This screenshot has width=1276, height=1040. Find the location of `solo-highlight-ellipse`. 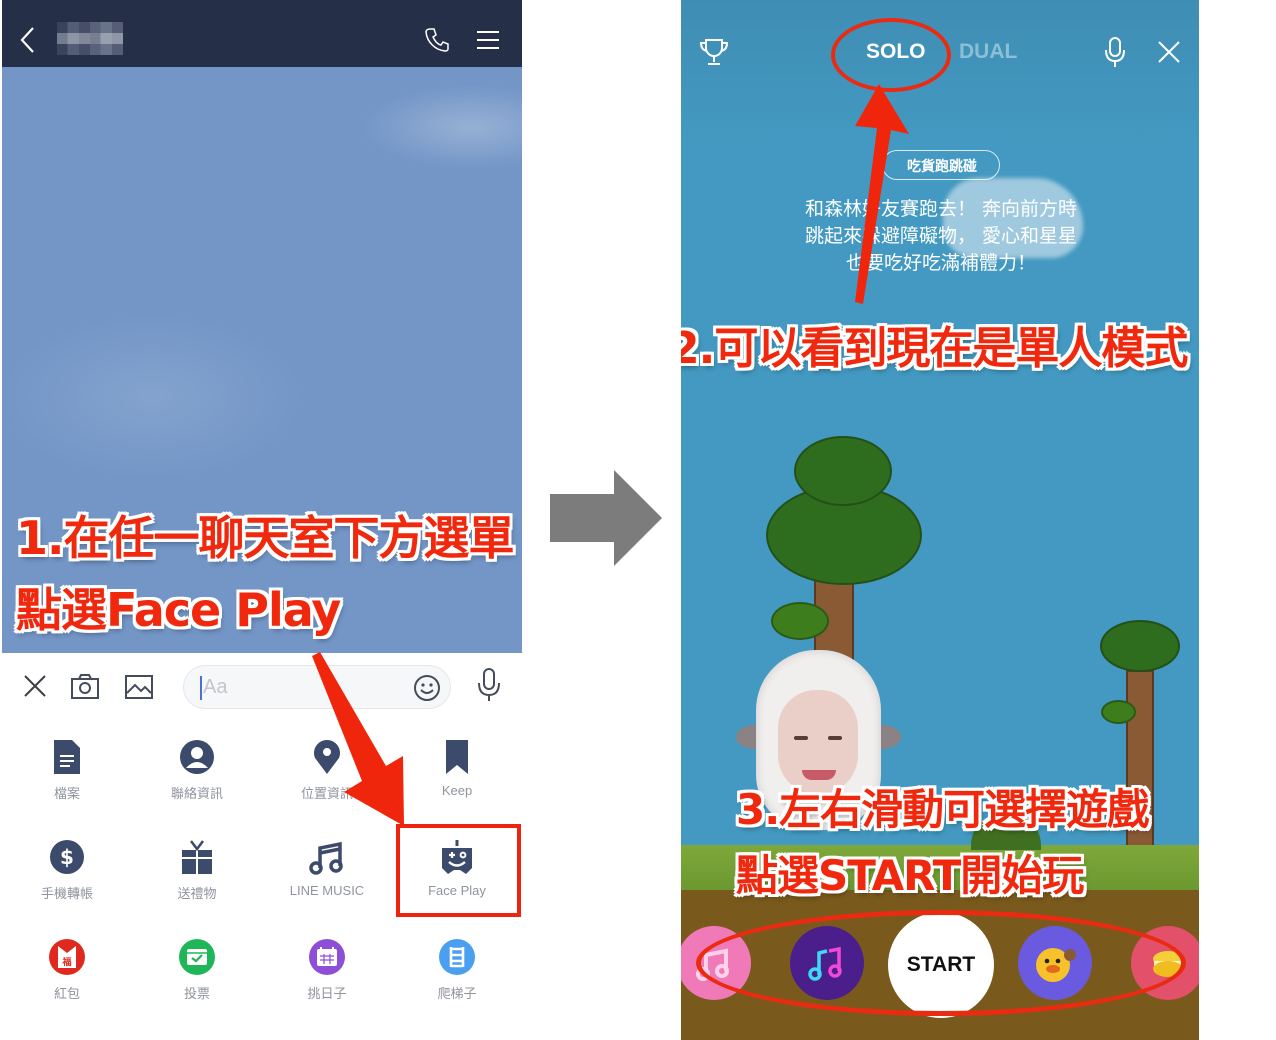

solo-highlight-ellipse is located at coordinates (891, 55).